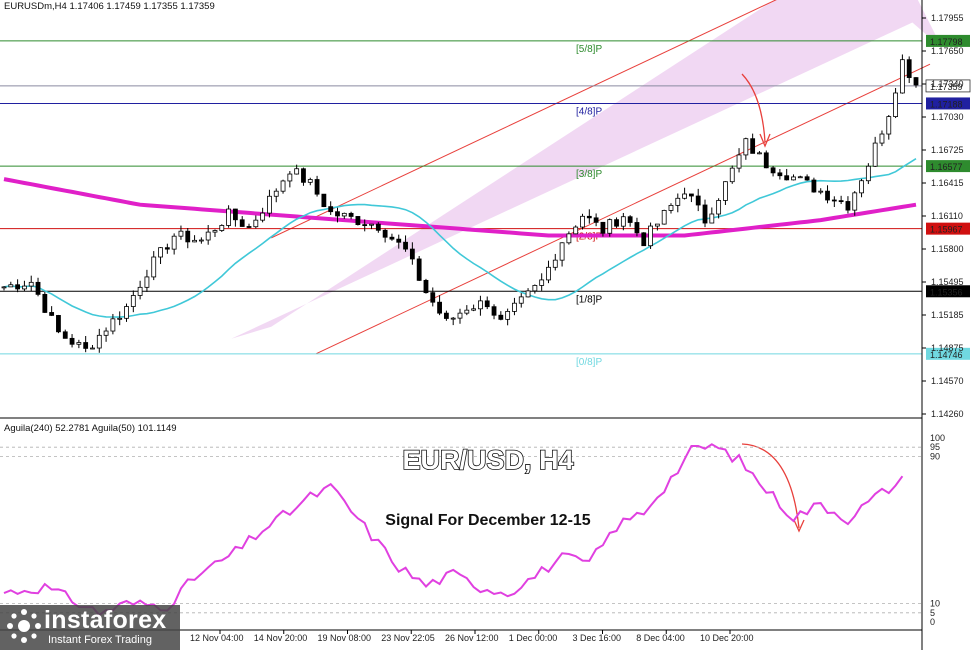  What do you see at coordinates (947, 381) in the screenshot?
I see `price-tick-label: 1.14570` at bounding box center [947, 381].